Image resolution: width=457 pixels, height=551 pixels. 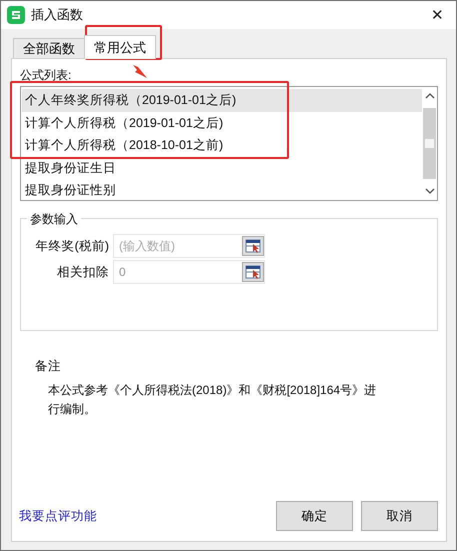 What do you see at coordinates (147, 516) in the screenshot?
I see `feedback-link: 我要点评功能` at bounding box center [147, 516].